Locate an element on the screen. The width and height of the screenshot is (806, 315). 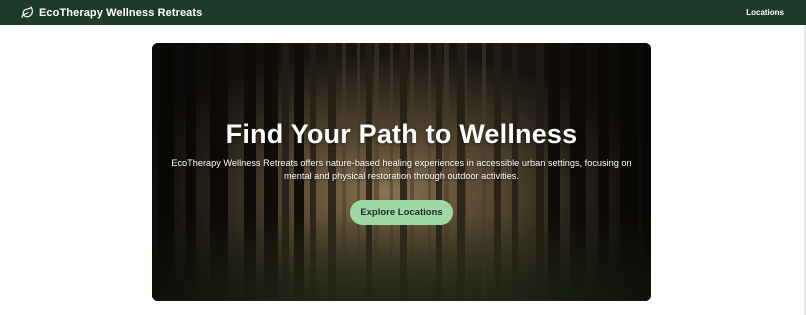
leaf-icon is located at coordinates (27, 12).